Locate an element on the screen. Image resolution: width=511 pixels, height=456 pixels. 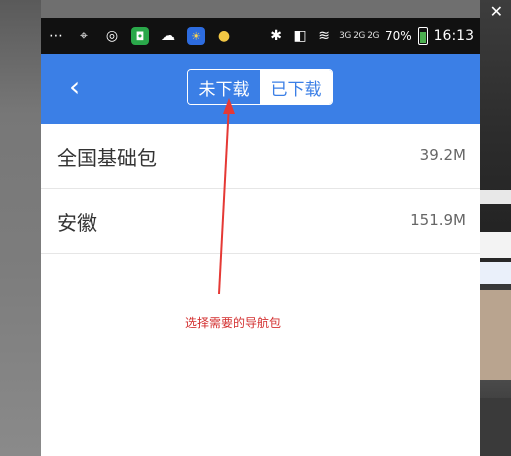
tab-downloaded: 已下载 is located at coordinates (296, 87).